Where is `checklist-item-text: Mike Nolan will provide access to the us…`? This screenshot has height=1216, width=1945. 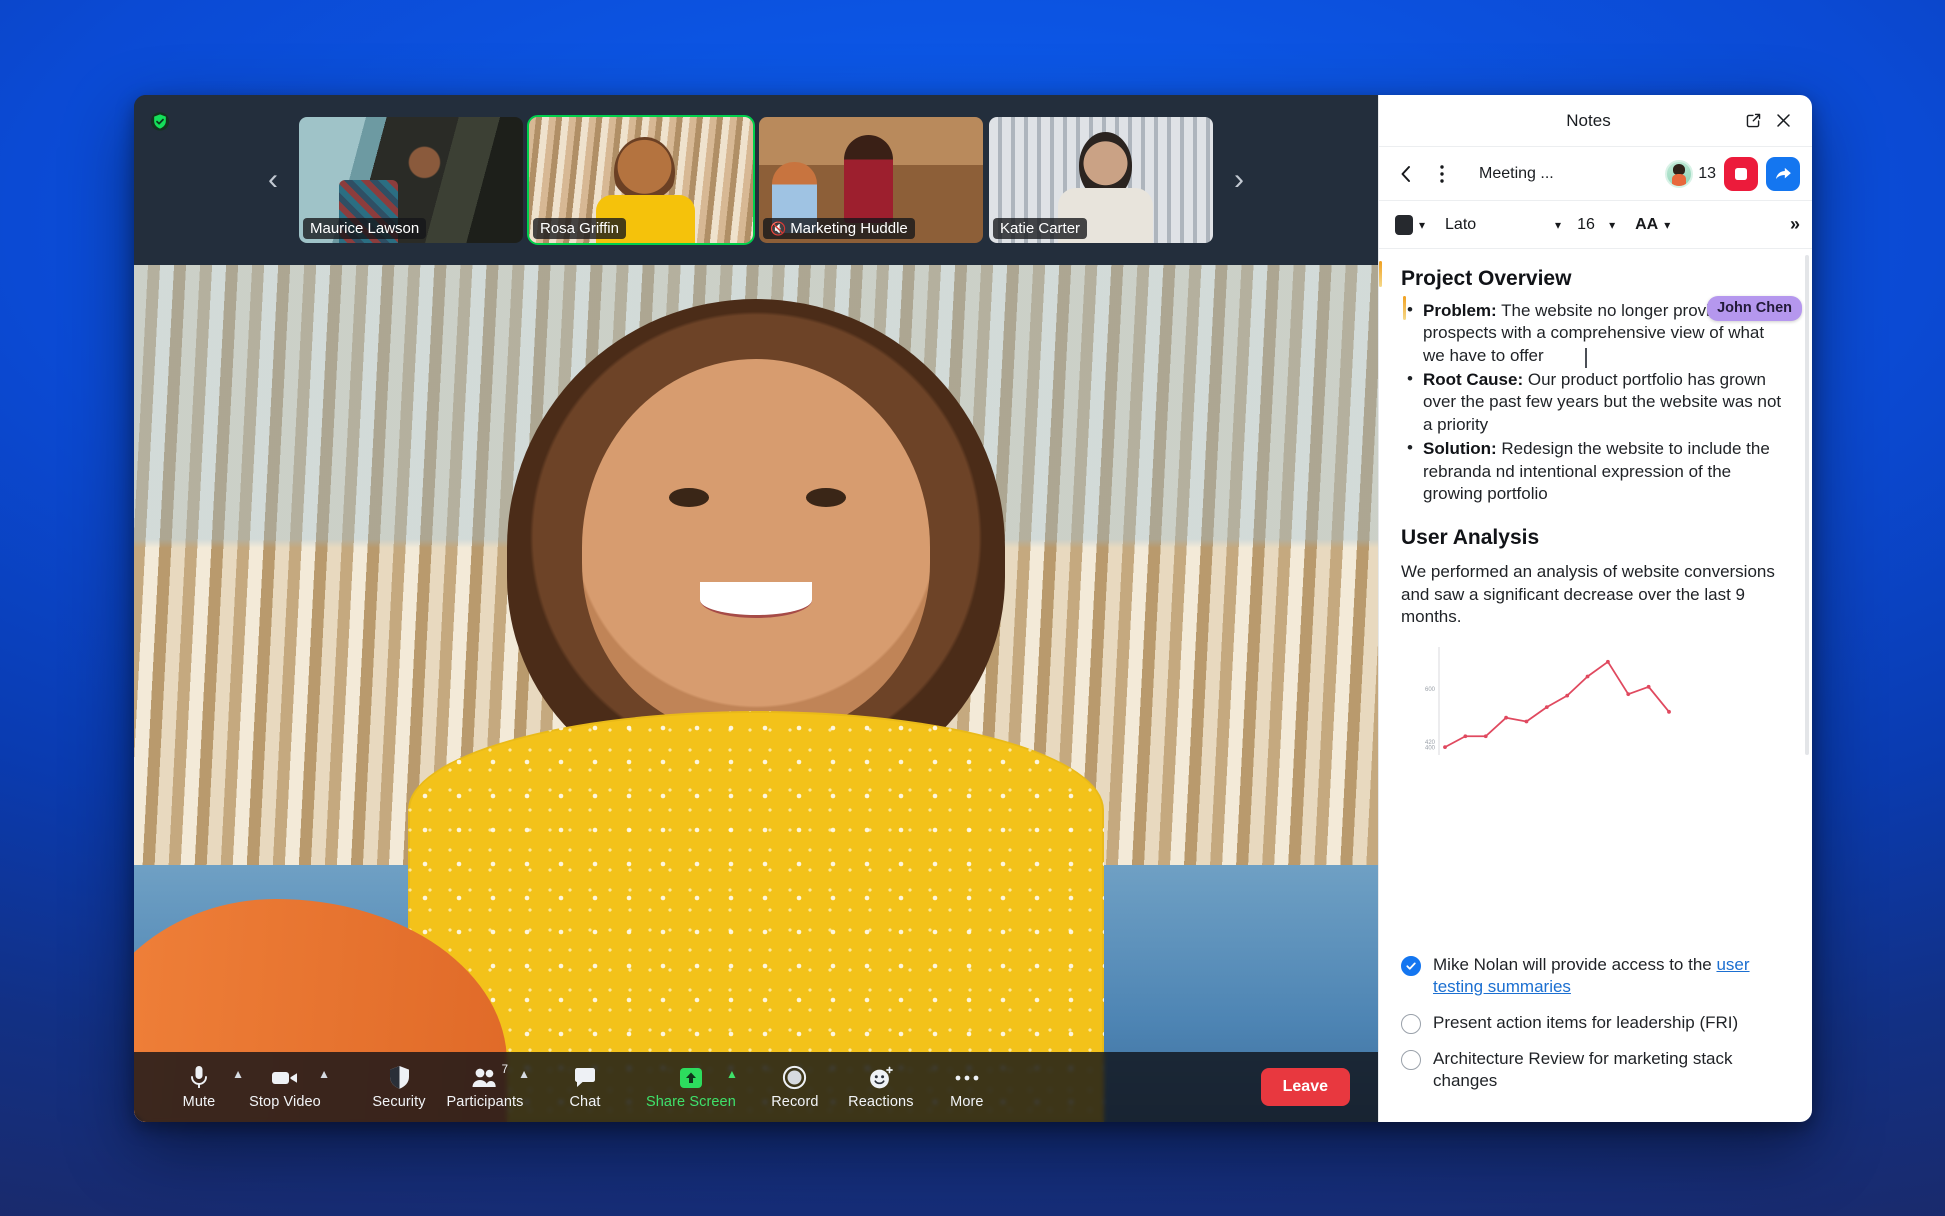
checklist-item-text: Mike Nolan will provide access to the us… is located at coordinates (1611, 976).